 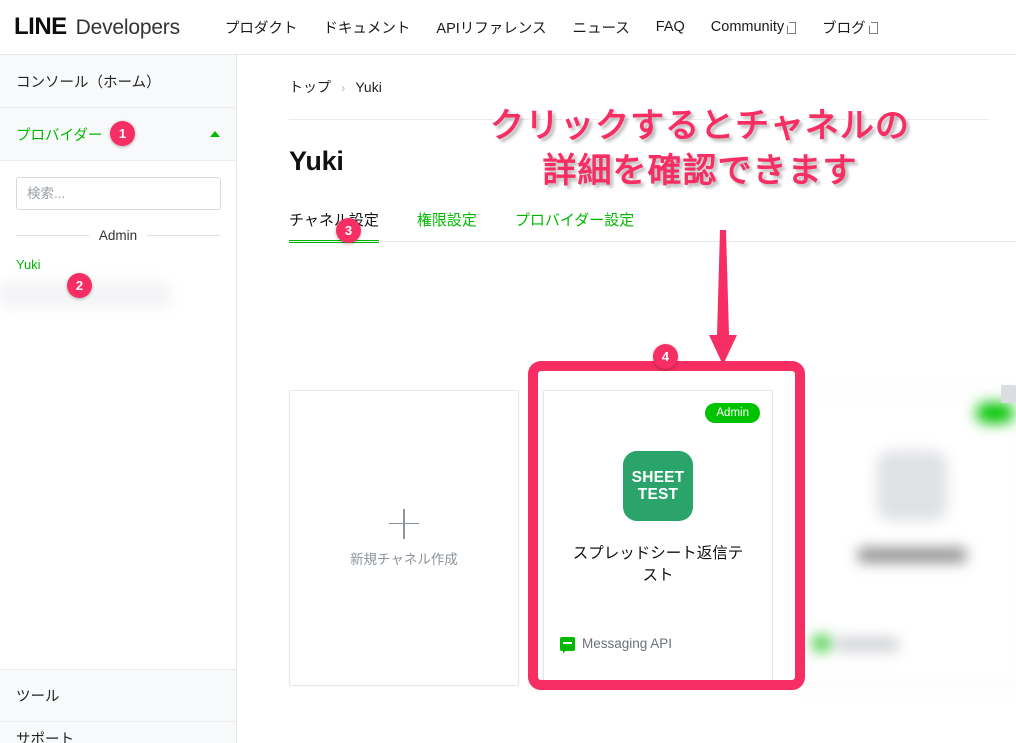 I want to click on status-badge-admin, so click(x=995, y=413).